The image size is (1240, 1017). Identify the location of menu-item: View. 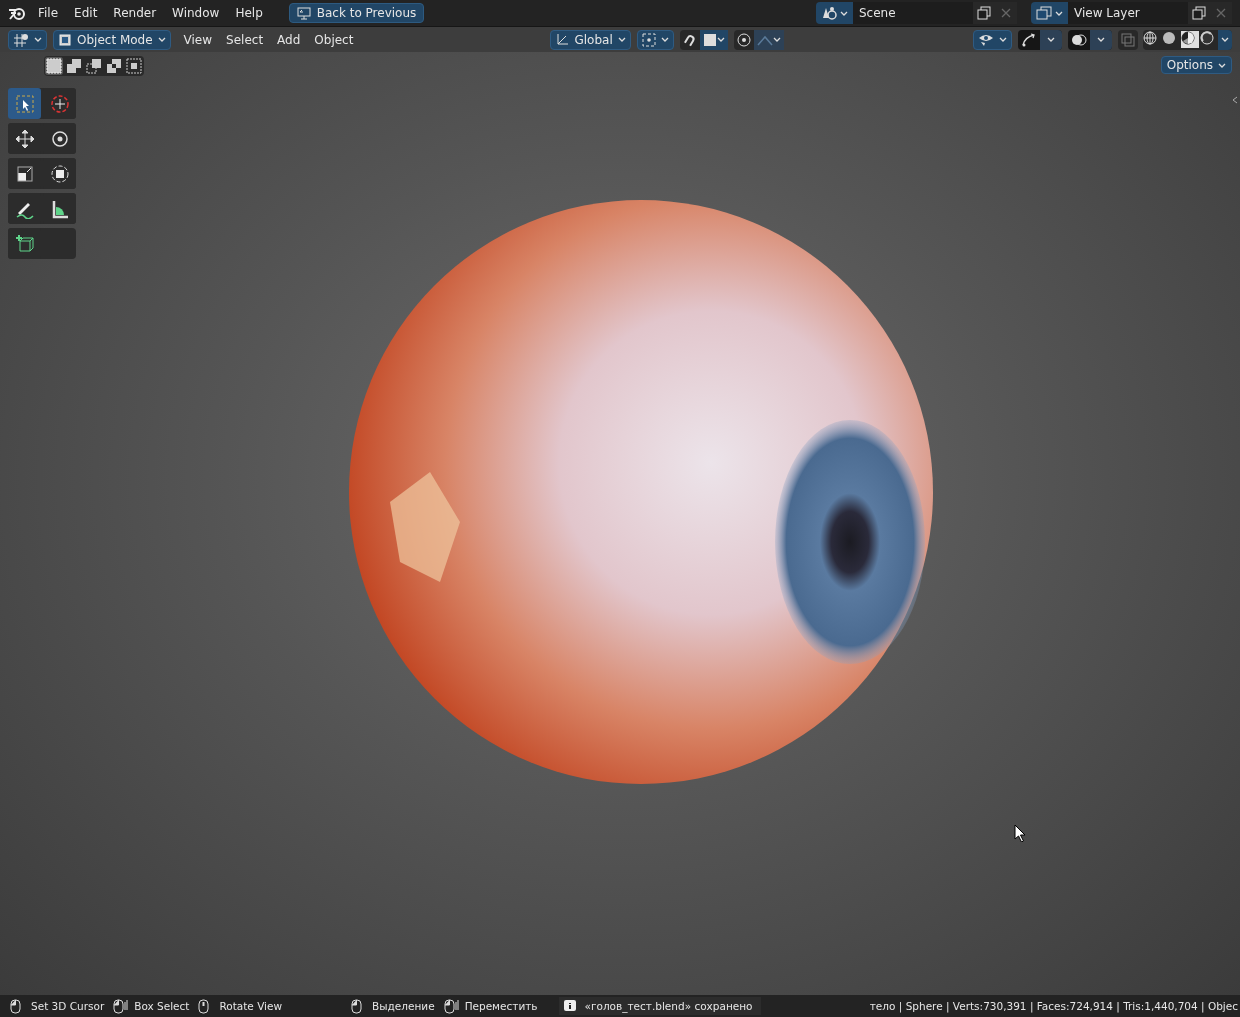
(198, 39).